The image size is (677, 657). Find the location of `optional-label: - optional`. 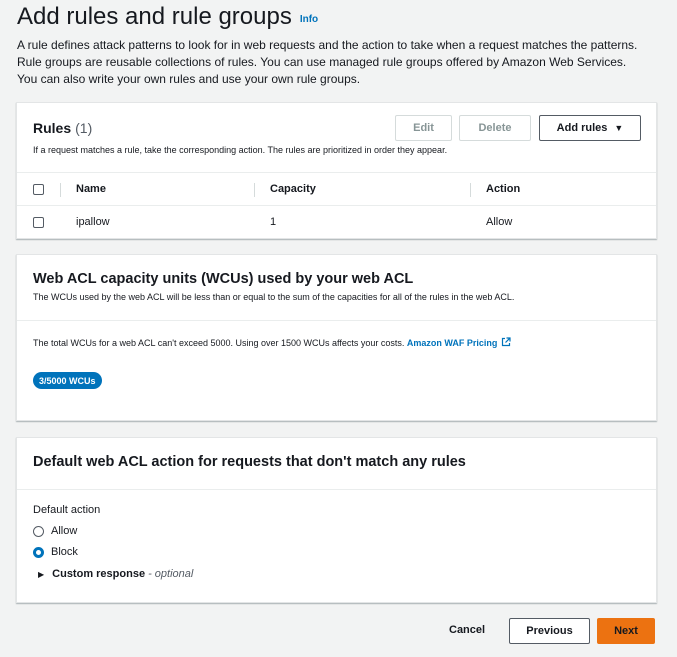

optional-label: - optional is located at coordinates (171, 574).